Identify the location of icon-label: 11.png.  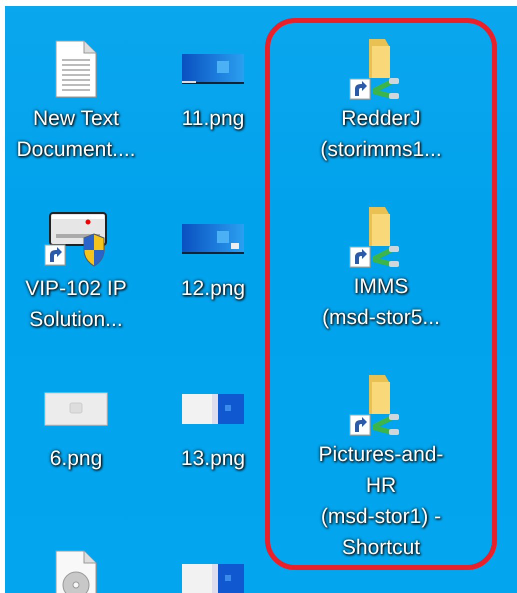
(213, 118).